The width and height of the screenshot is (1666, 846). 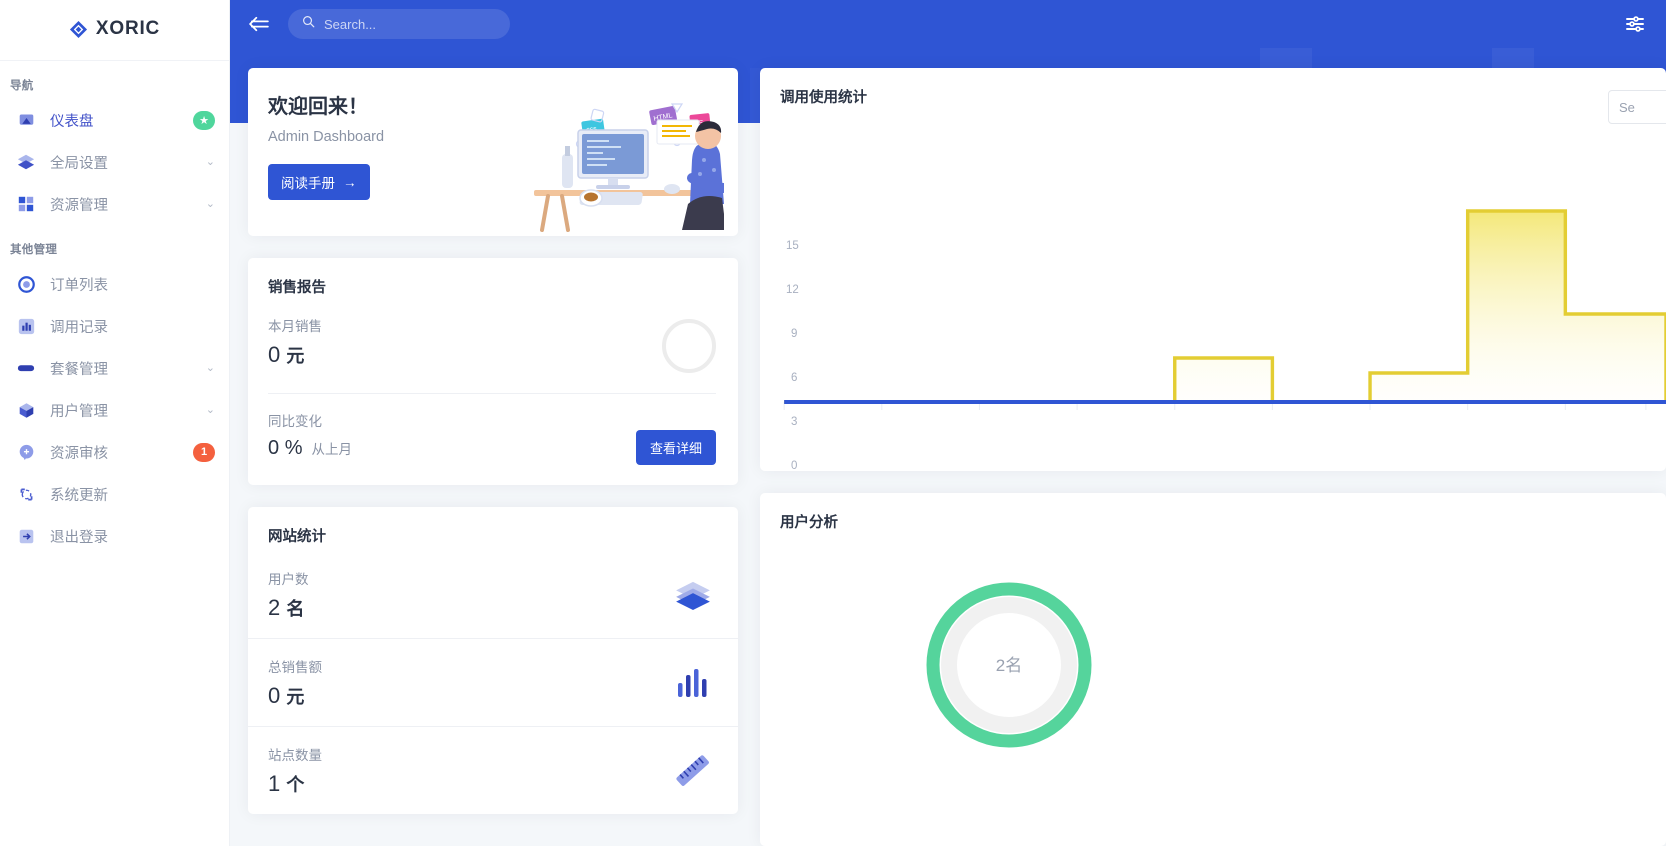 I want to click on change-block: 同比变化 0 % 从上月 查看详细, so click(x=492, y=437).